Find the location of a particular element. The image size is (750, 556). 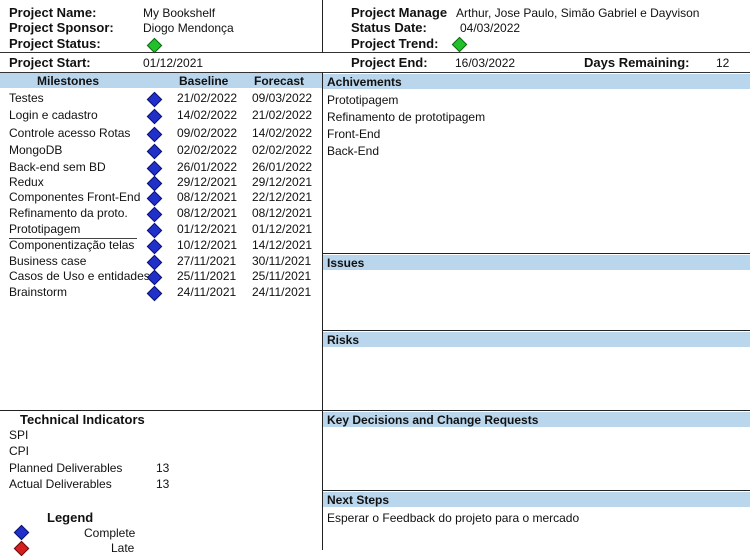

actual-deliverables-value: 13 is located at coordinates (163, 484).